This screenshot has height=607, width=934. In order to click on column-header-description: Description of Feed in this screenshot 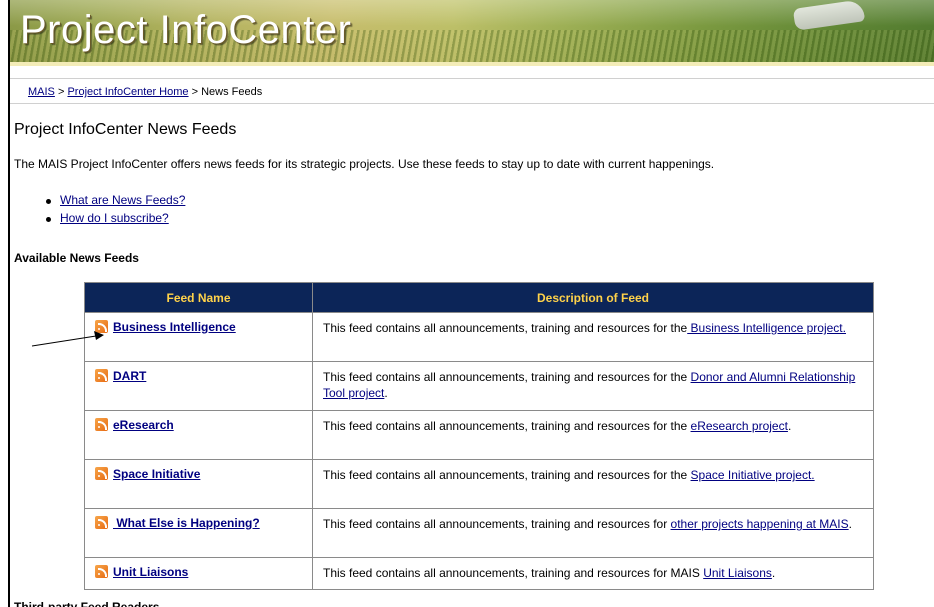, I will do `click(593, 297)`.